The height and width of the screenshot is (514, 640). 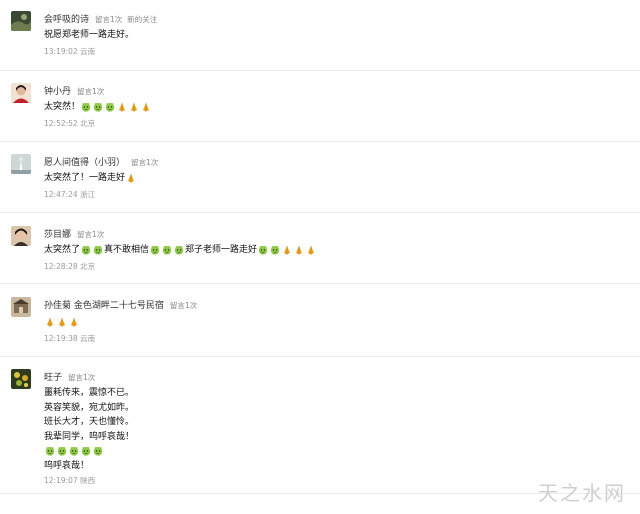 I want to click on comment-text: 呜呼哀哉！, so click(x=67, y=465).